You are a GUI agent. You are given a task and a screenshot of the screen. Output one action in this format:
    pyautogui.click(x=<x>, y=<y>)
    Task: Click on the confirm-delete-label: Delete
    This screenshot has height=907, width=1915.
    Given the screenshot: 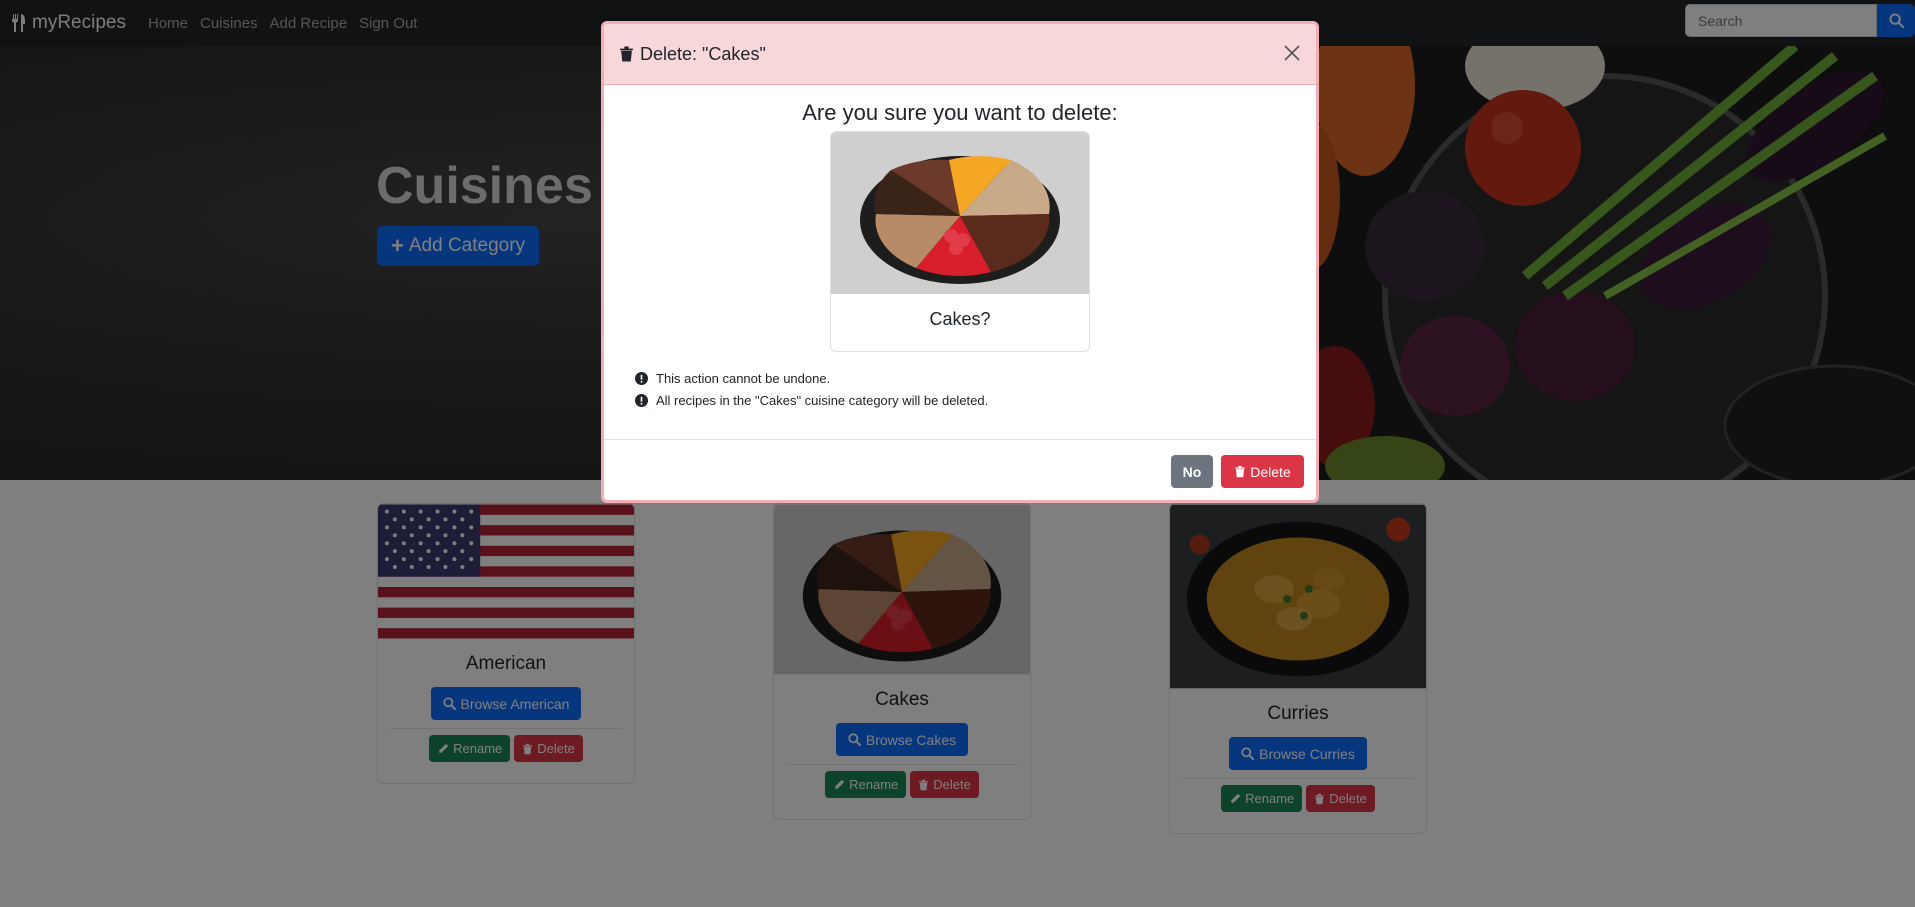 What is the action you would take?
    pyautogui.click(x=1270, y=471)
    